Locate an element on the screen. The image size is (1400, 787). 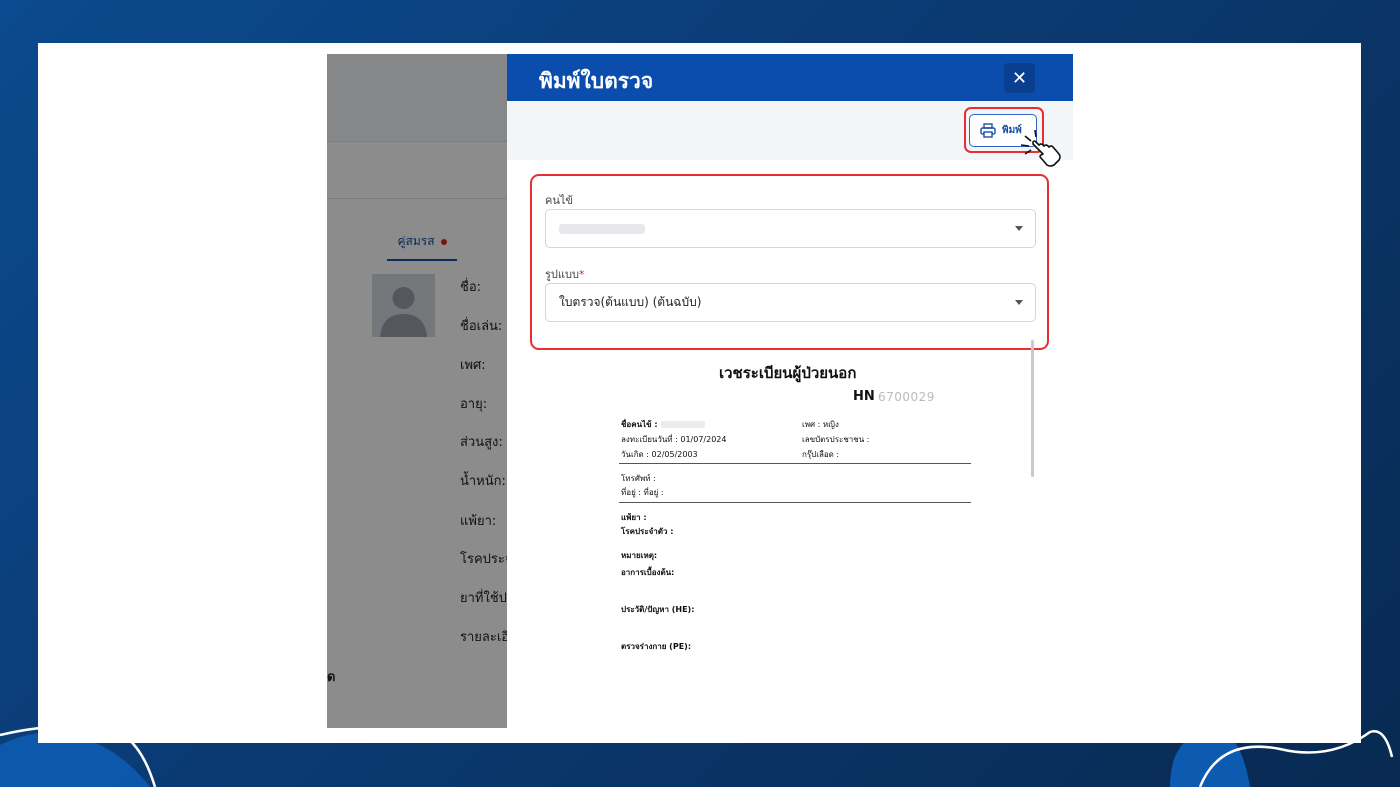
symptom-section: อาการเบื้องต้น: is located at coordinates (648, 572).